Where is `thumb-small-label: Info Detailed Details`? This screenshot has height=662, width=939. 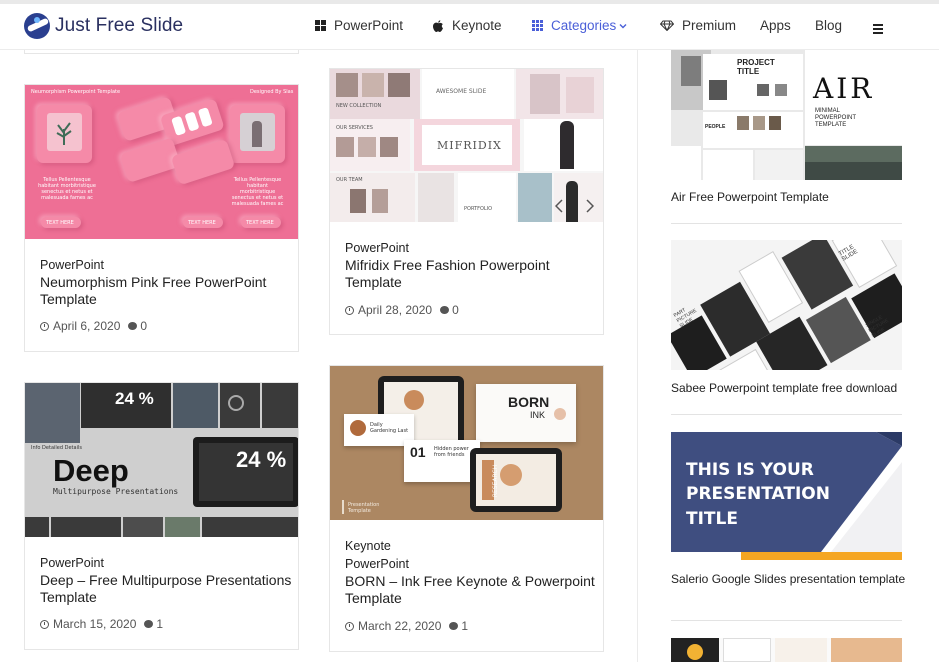
thumb-small-label: Info Detailed Details is located at coordinates (56, 448).